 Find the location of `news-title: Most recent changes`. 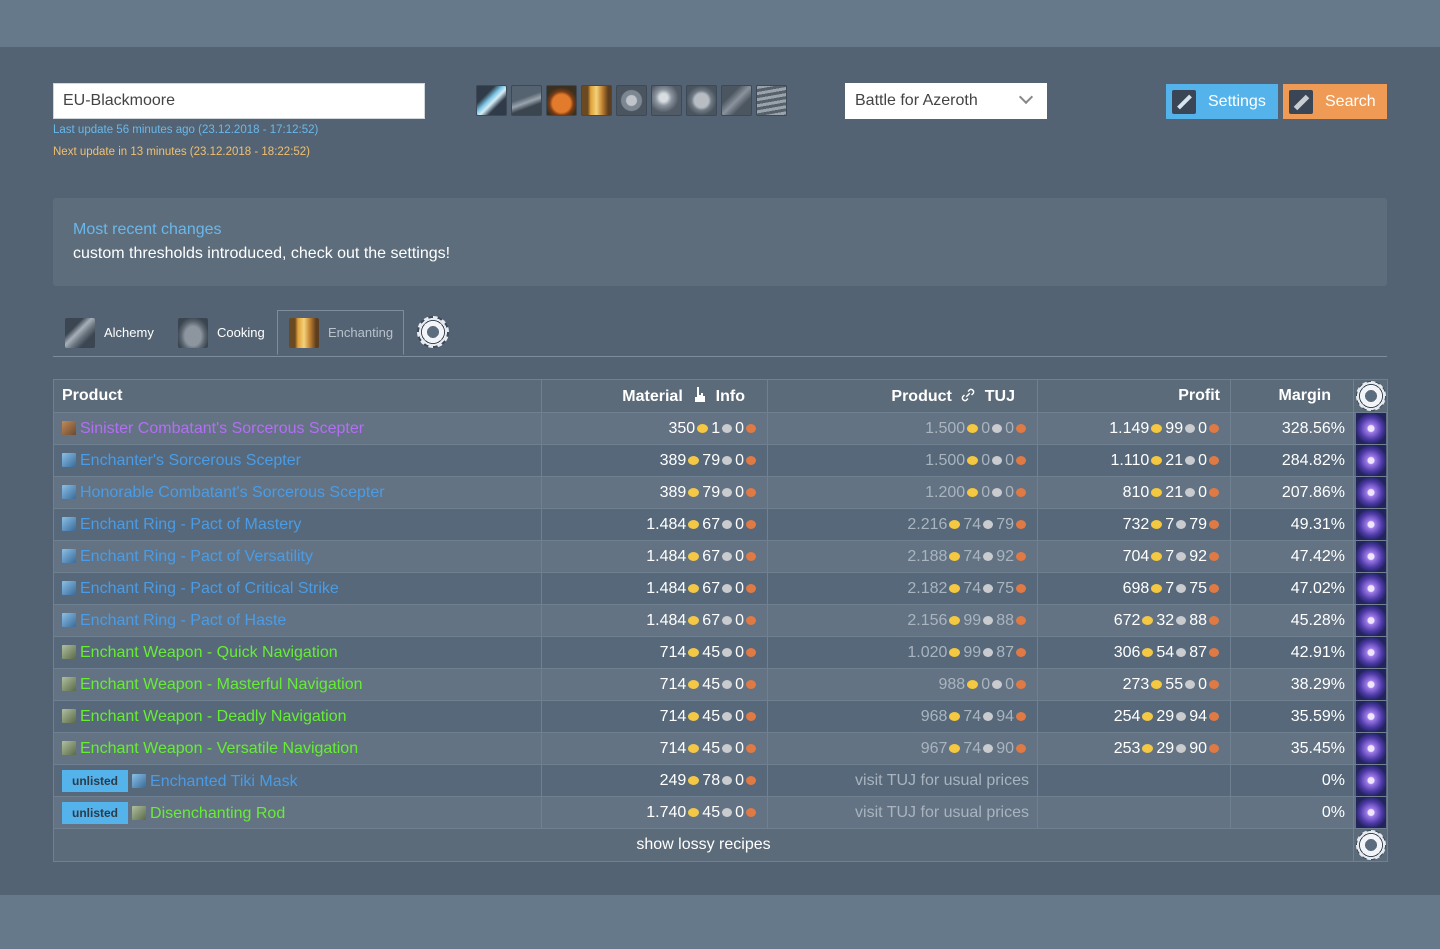

news-title: Most recent changes is located at coordinates (147, 230).